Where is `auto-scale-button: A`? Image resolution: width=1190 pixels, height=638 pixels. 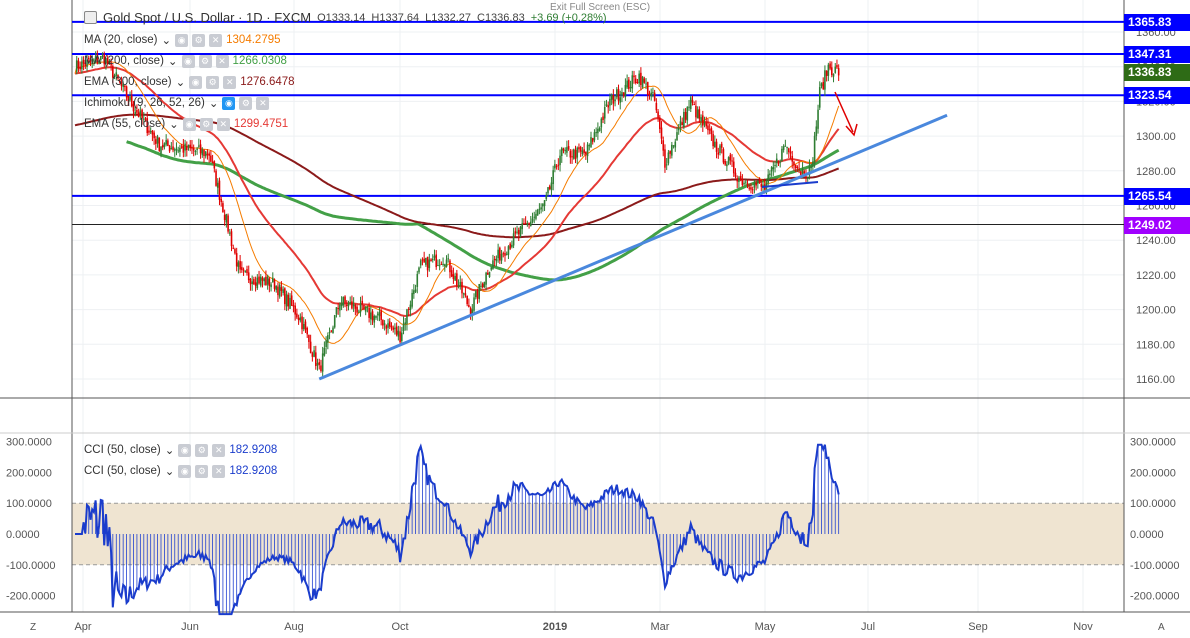 auto-scale-button: A is located at coordinates (1161, 627).